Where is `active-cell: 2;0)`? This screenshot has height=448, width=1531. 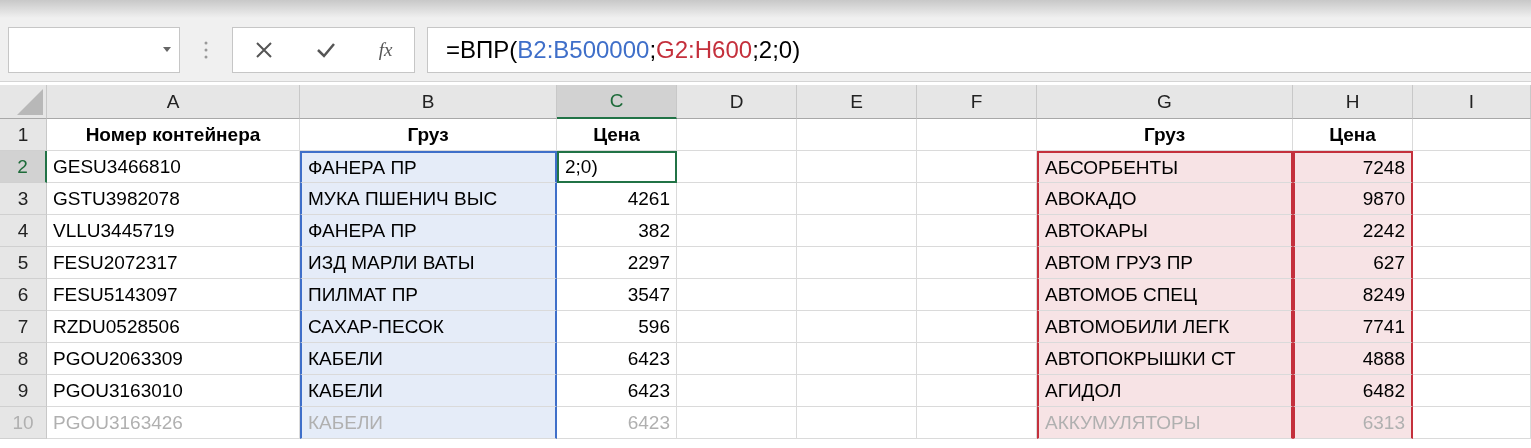
active-cell: 2;0) is located at coordinates (617, 167).